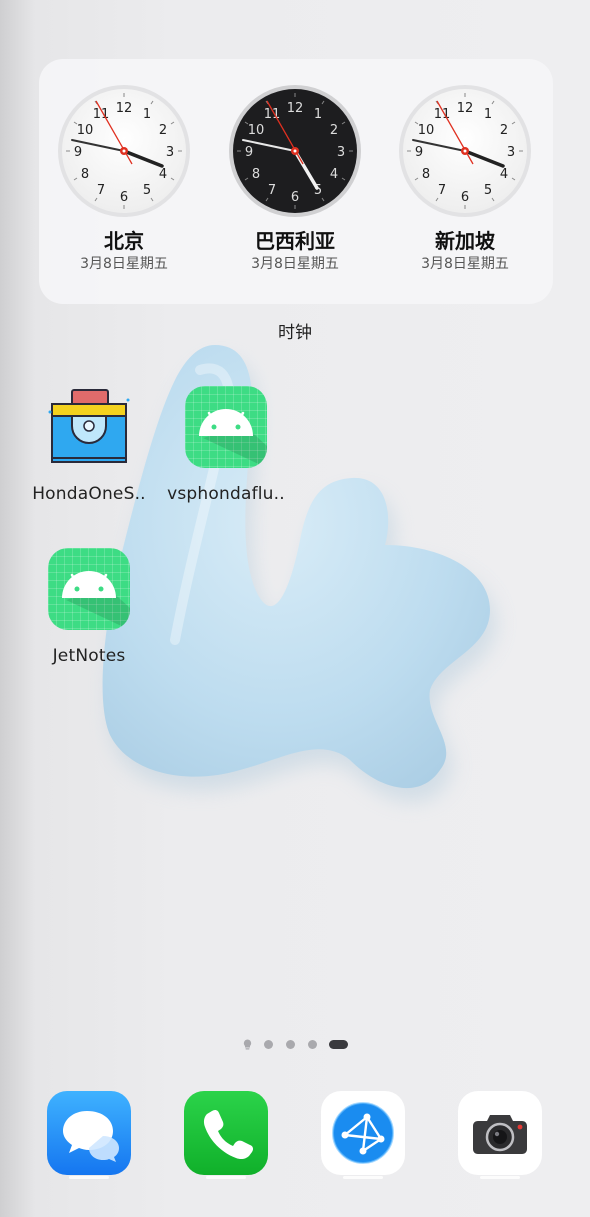  I want to click on toolbox-icon, so click(89, 427).